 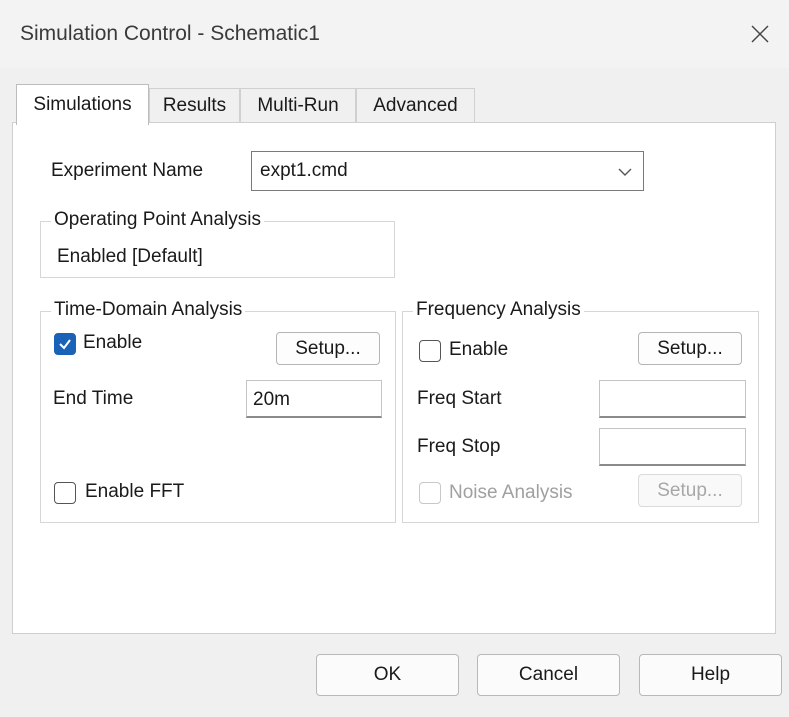 I want to click on time-domain-enable-label: Enable, so click(x=113, y=342).